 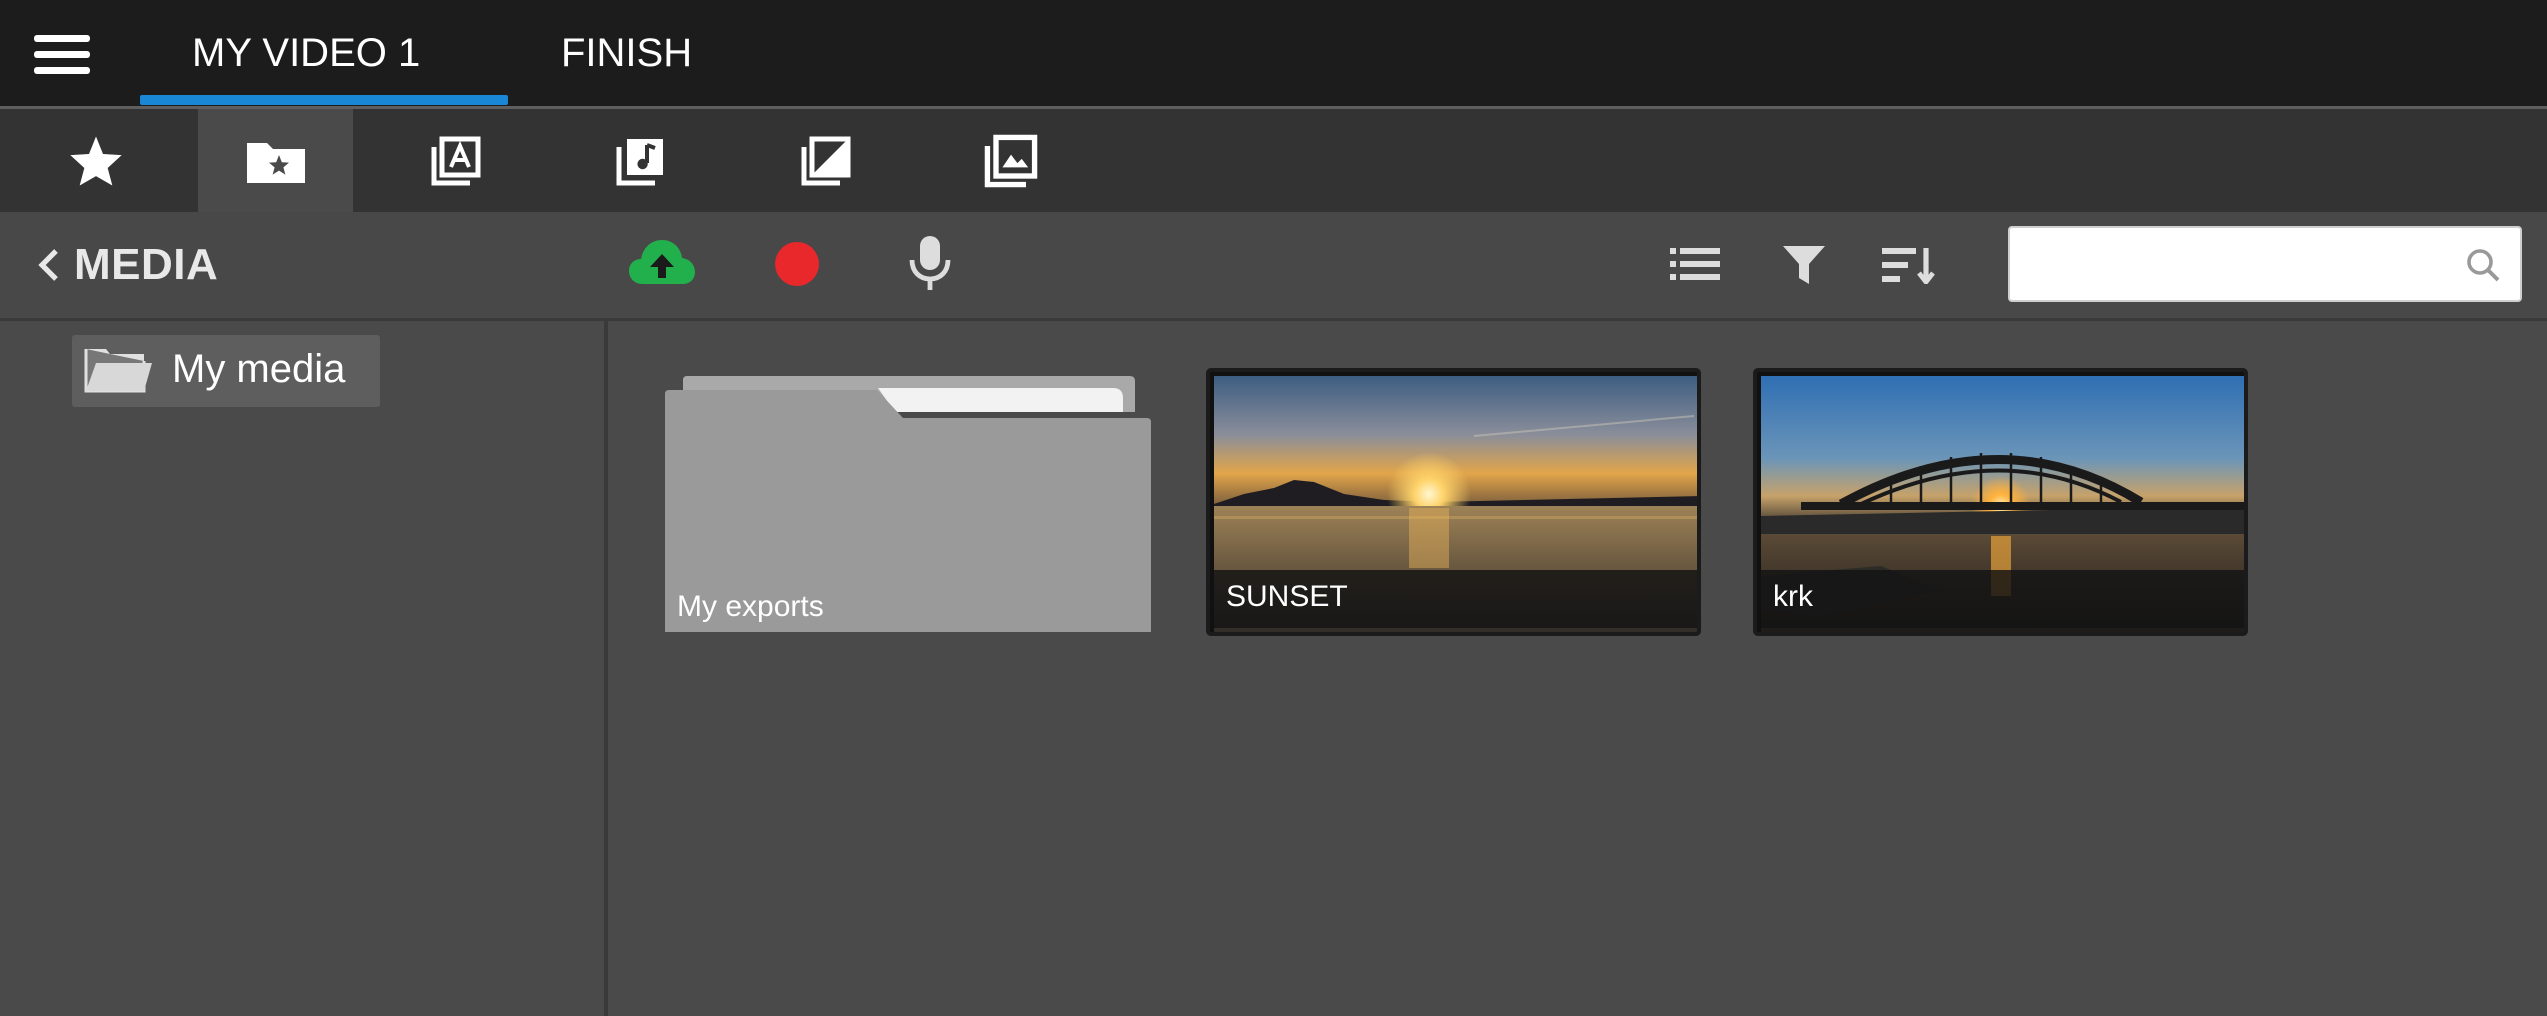 What do you see at coordinates (306, 53) in the screenshot?
I see `tab-my-video: MY VIDEO 1` at bounding box center [306, 53].